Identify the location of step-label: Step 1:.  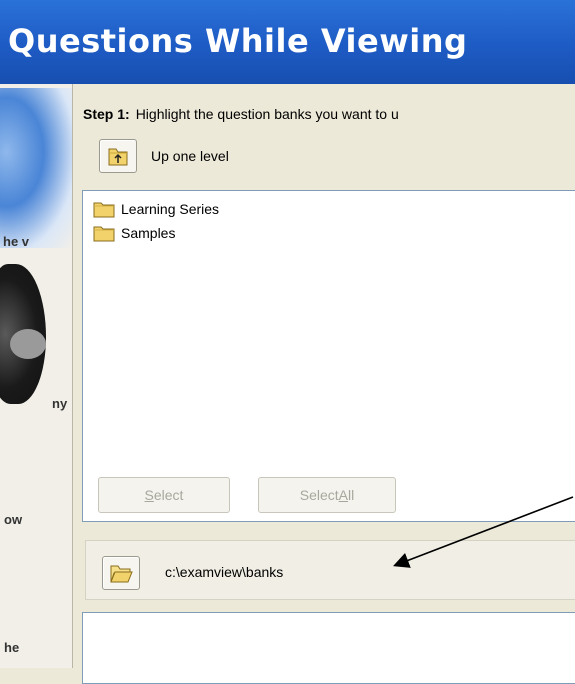
(106, 114).